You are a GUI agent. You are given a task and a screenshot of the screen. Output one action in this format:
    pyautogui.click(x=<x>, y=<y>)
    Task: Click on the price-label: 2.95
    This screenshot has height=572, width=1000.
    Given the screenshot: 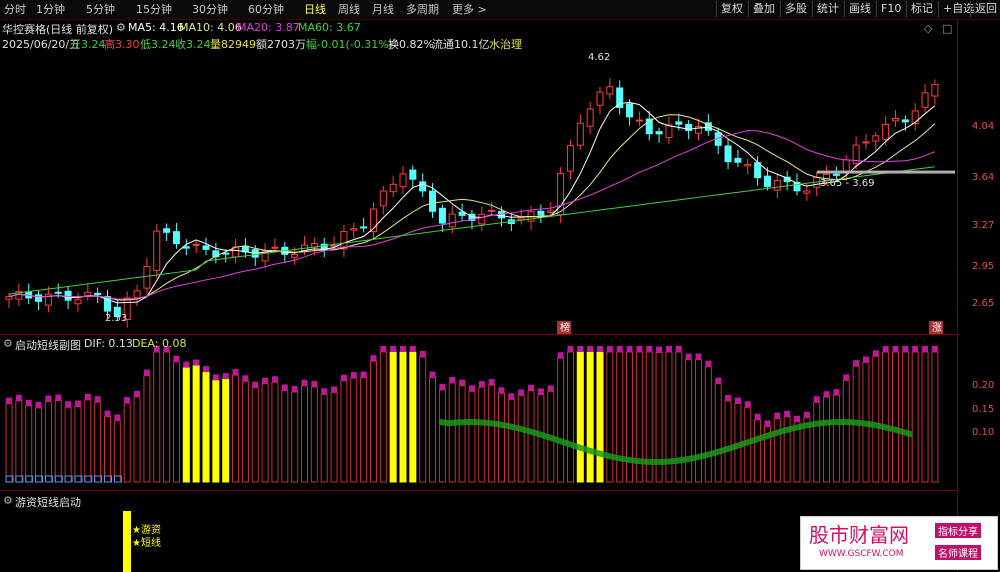 What is the action you would take?
    pyautogui.click(x=983, y=266)
    